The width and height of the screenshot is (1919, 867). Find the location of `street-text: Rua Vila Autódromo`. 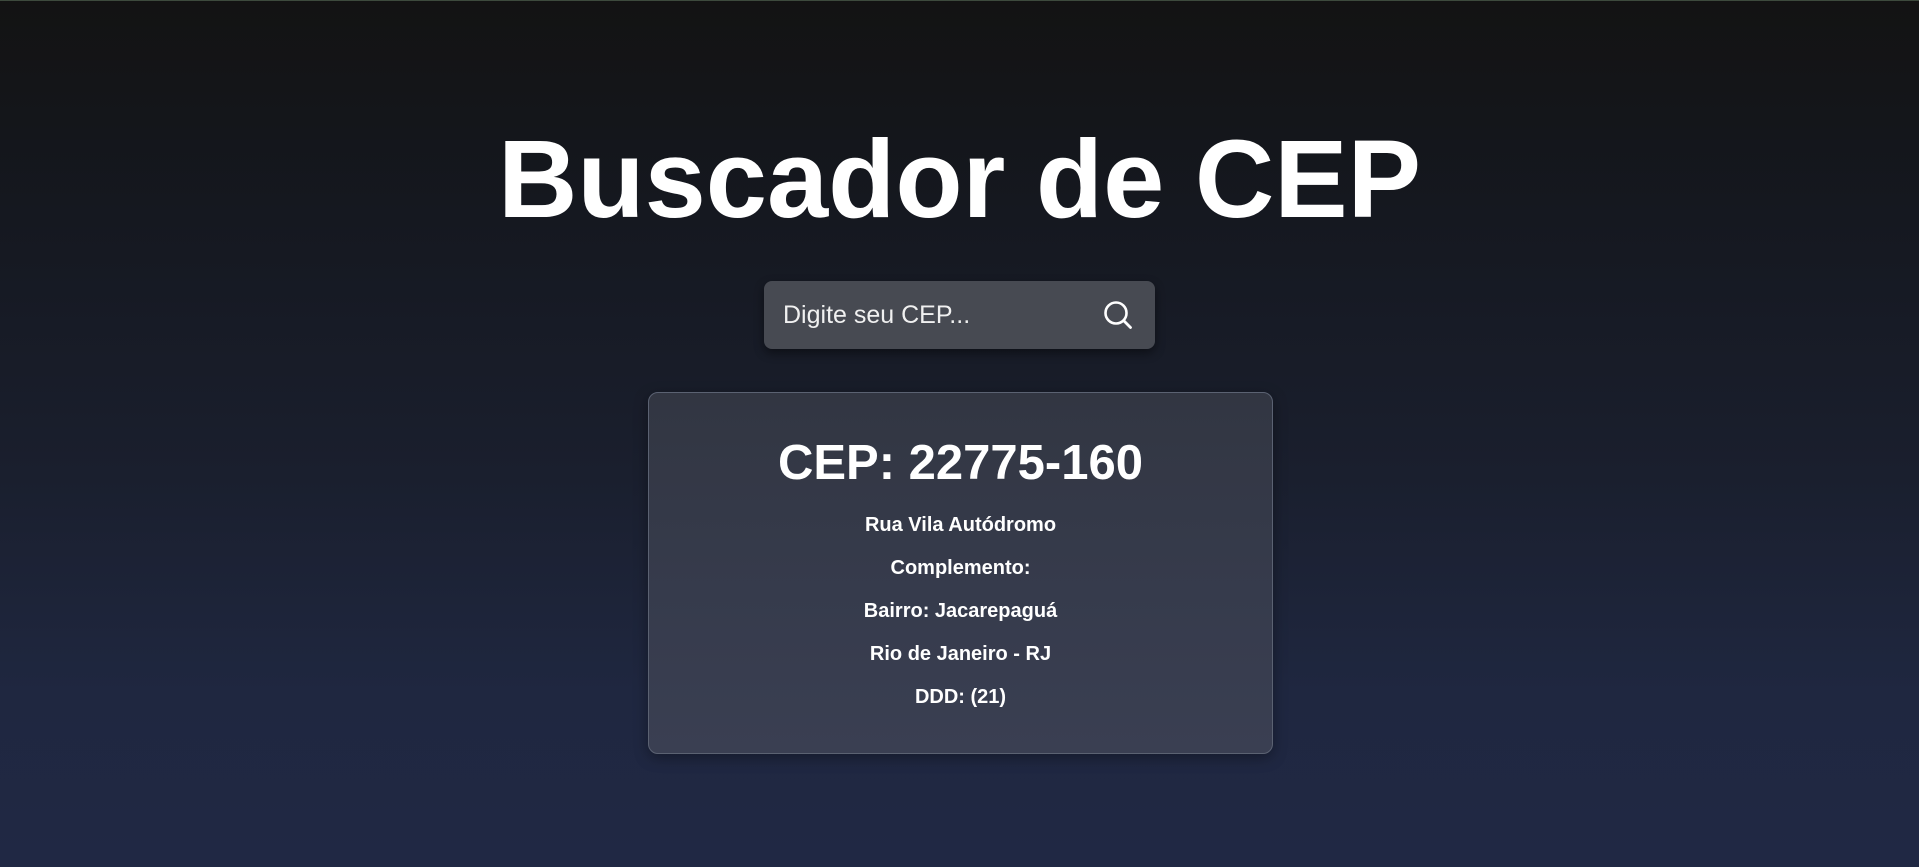

street-text: Rua Vila Autódromo is located at coordinates (960, 525).